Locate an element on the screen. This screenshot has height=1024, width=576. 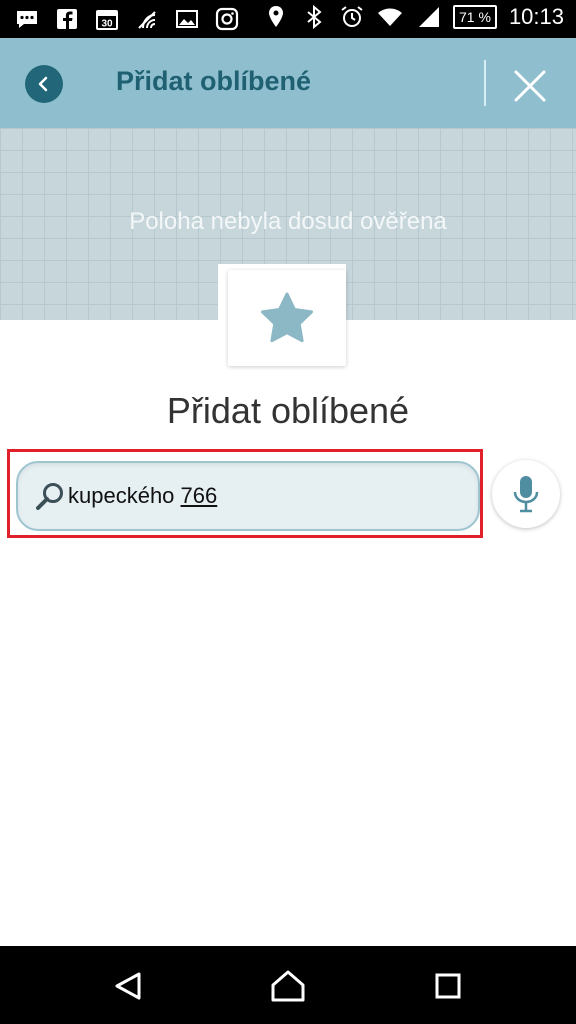
page-title: Přidat oblíbené is located at coordinates (214, 81).